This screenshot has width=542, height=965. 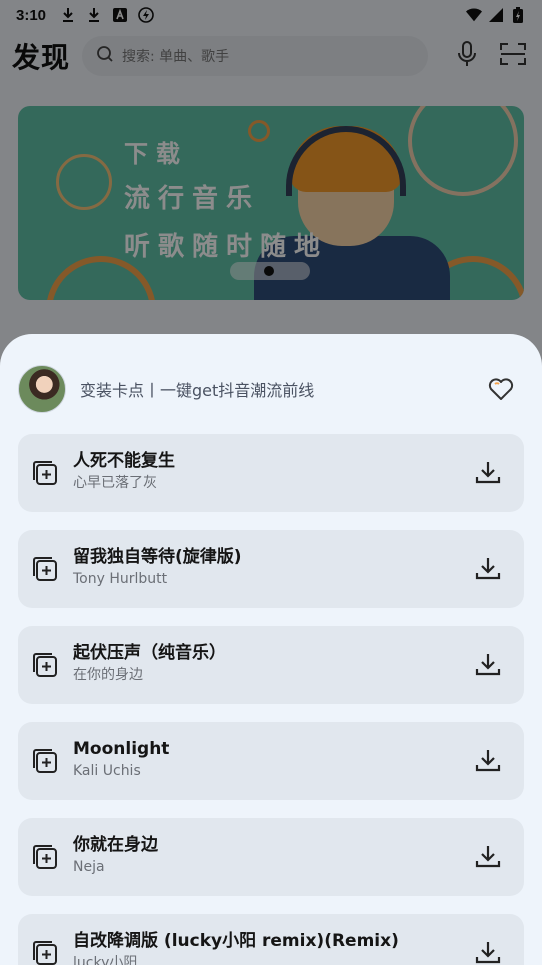 I want to click on list-item: 留我独自等待(旋律版) Tony Hurlbutt, so click(x=271, y=569).